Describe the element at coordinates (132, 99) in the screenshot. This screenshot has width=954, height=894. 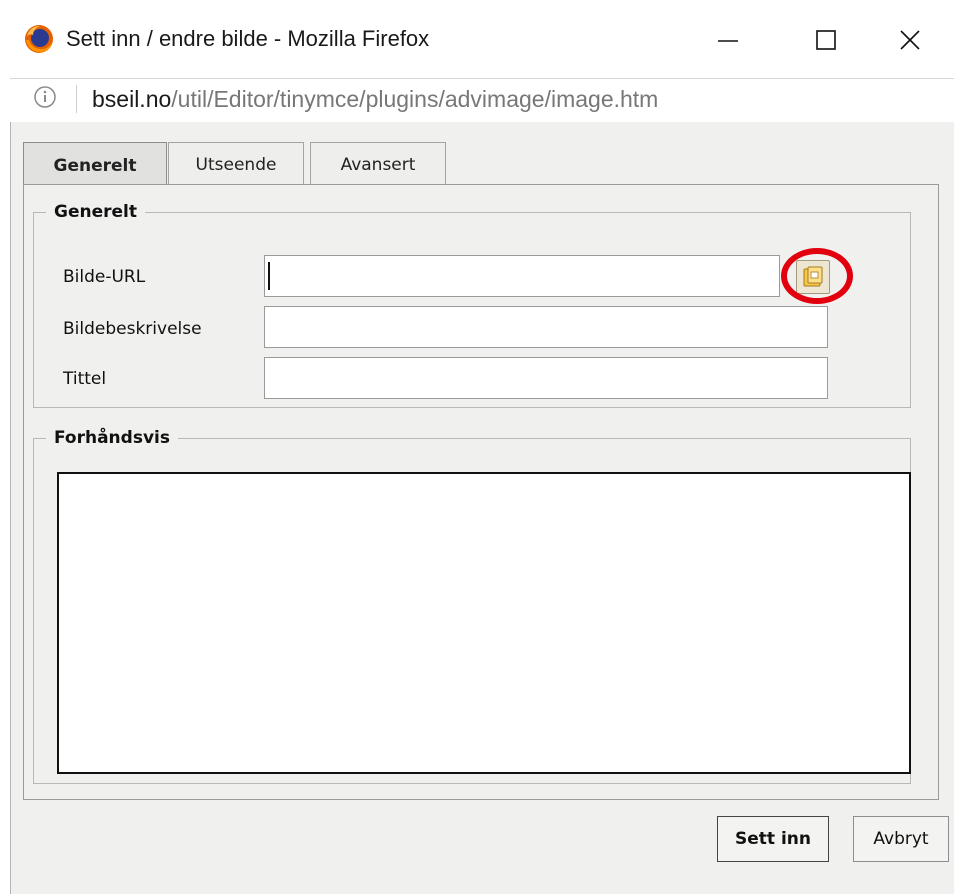
I see `url-domain: bseil.no` at that location.